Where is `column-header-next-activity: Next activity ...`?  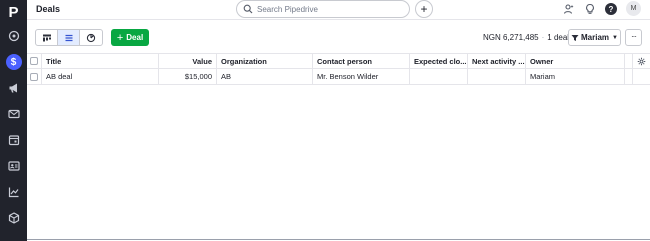 column-header-next-activity: Next activity ... is located at coordinates (497, 61).